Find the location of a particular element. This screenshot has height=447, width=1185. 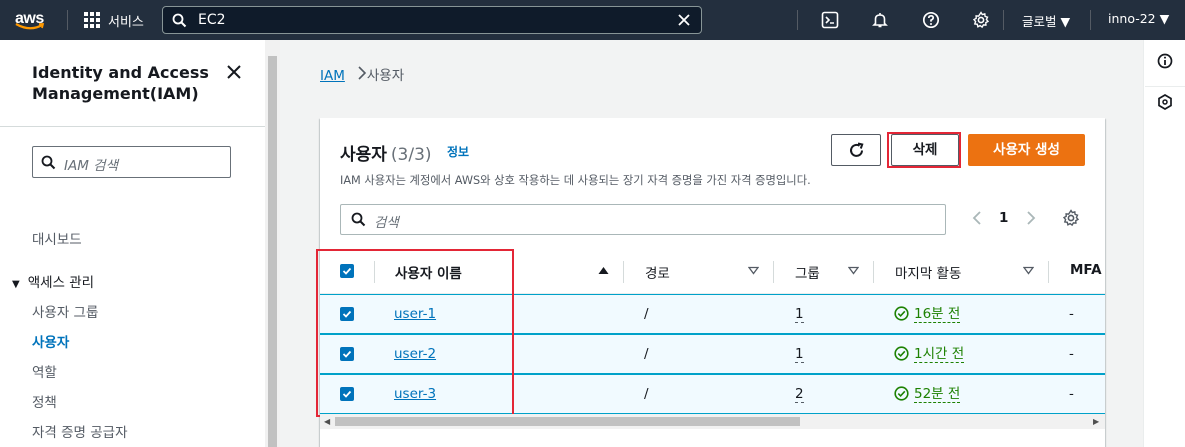

column-header-path: 경로 is located at coordinates (657, 272).